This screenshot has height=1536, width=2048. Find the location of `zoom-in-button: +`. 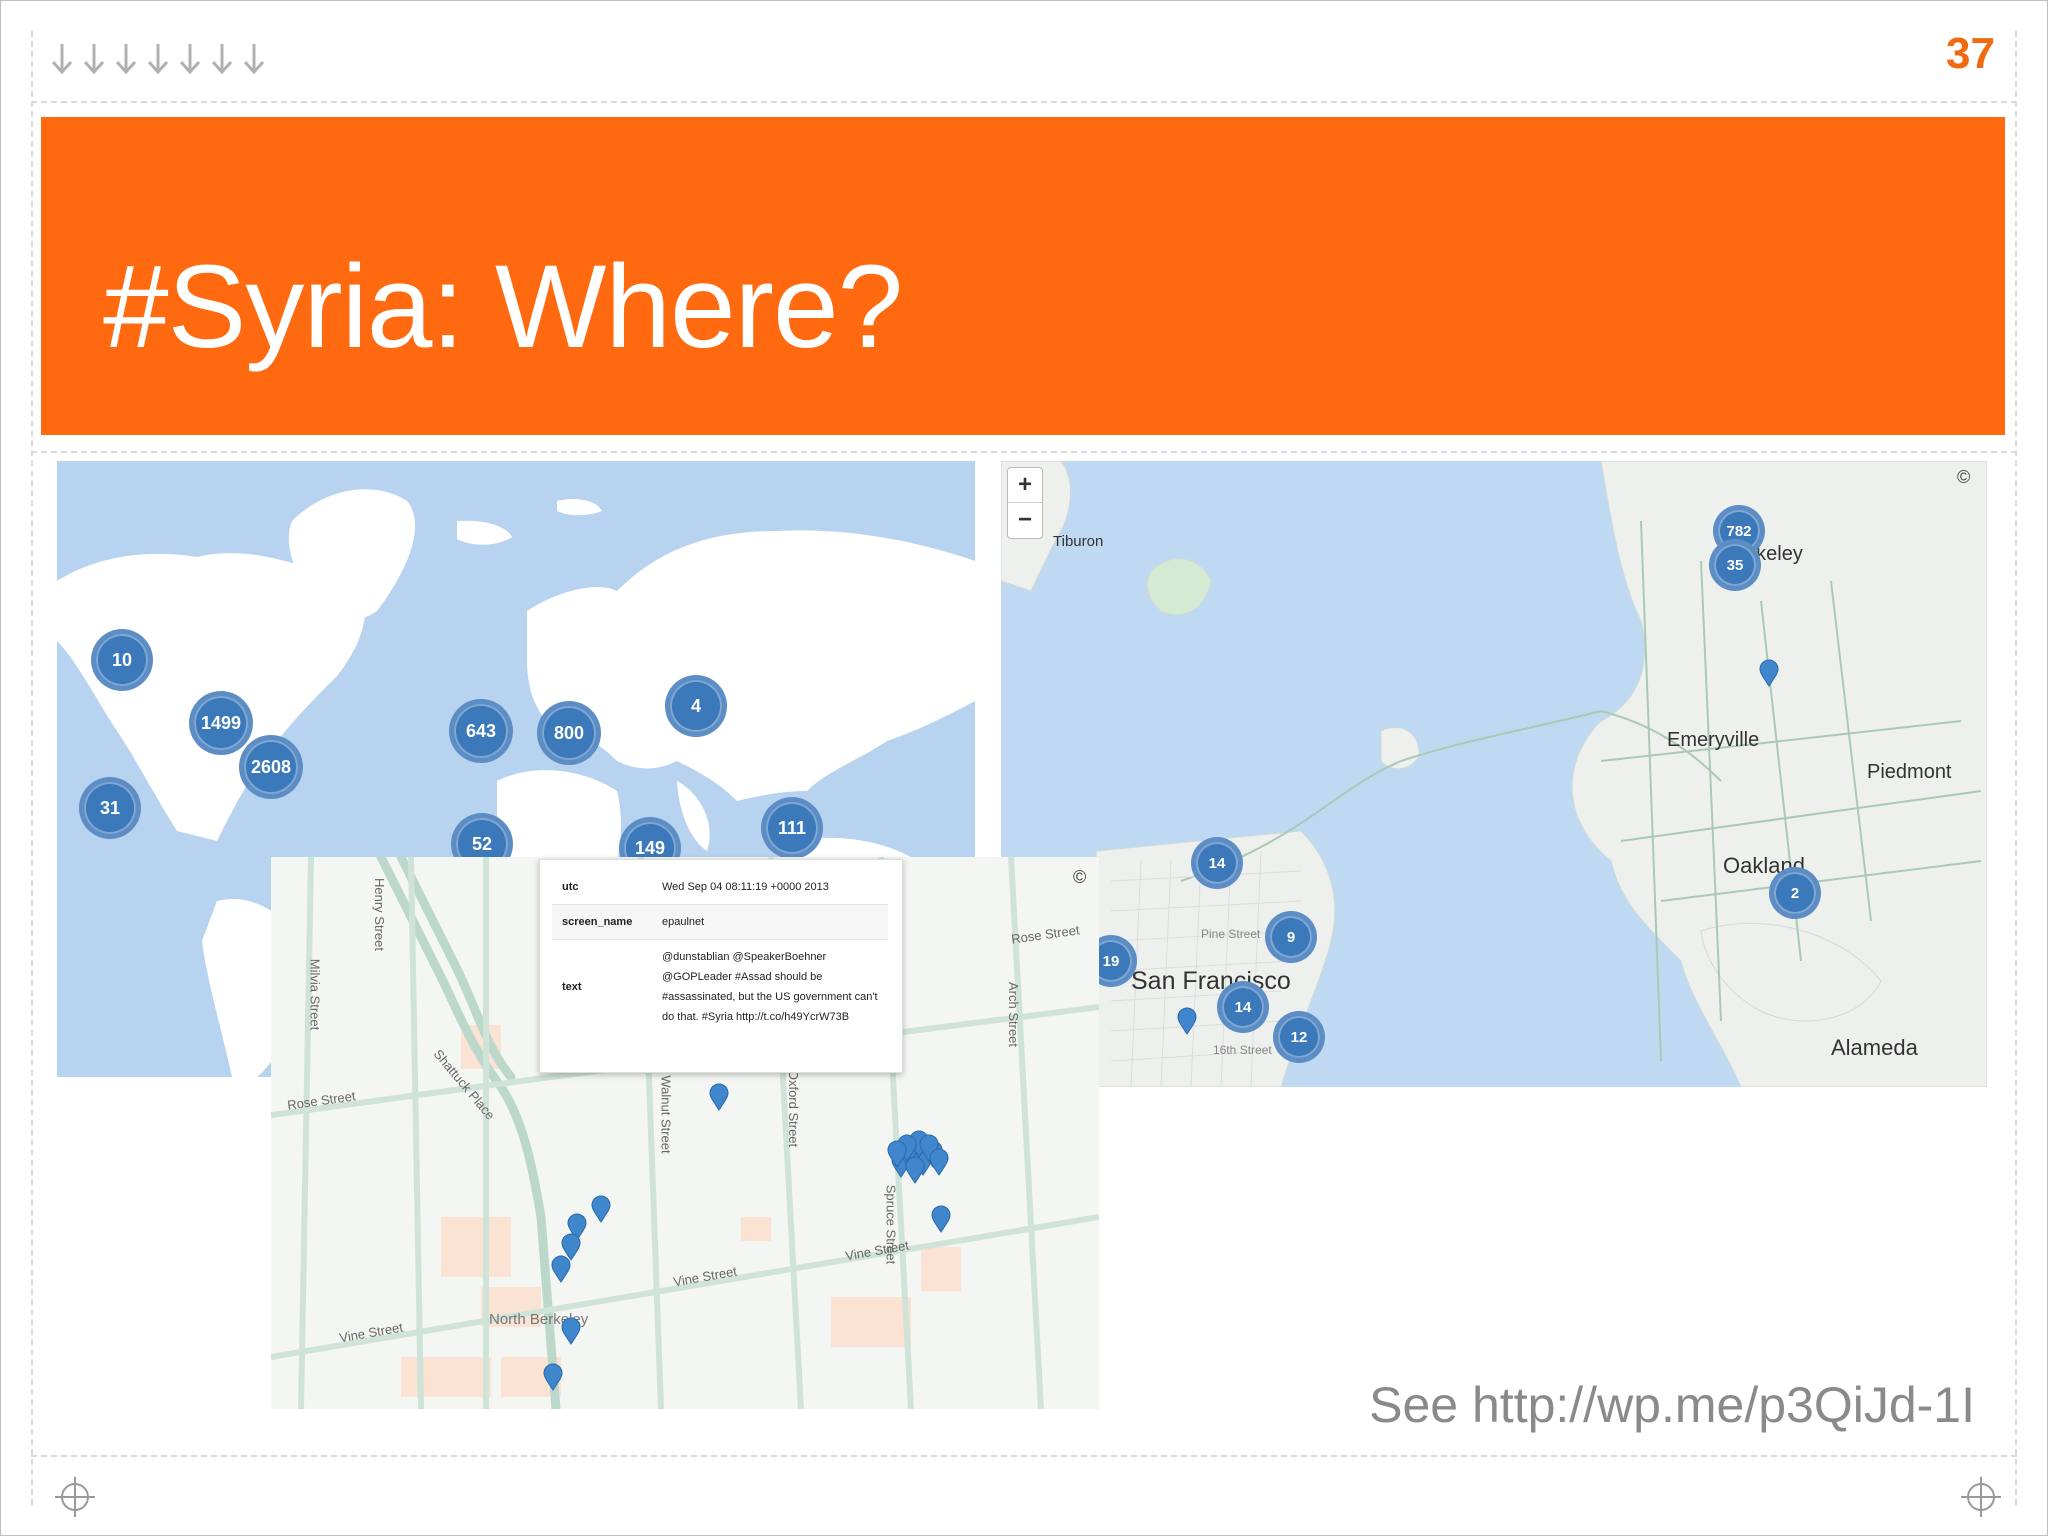

zoom-in-button: + is located at coordinates (1025, 485).